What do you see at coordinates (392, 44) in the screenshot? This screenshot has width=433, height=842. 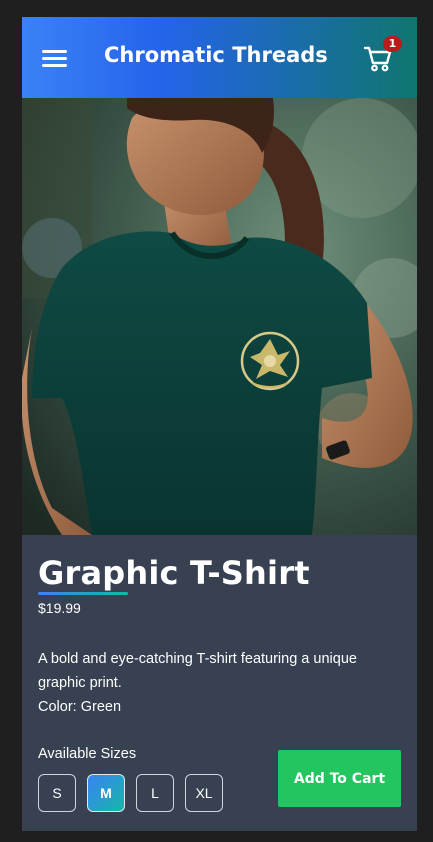 I see `cart-count-badge: 1` at bounding box center [392, 44].